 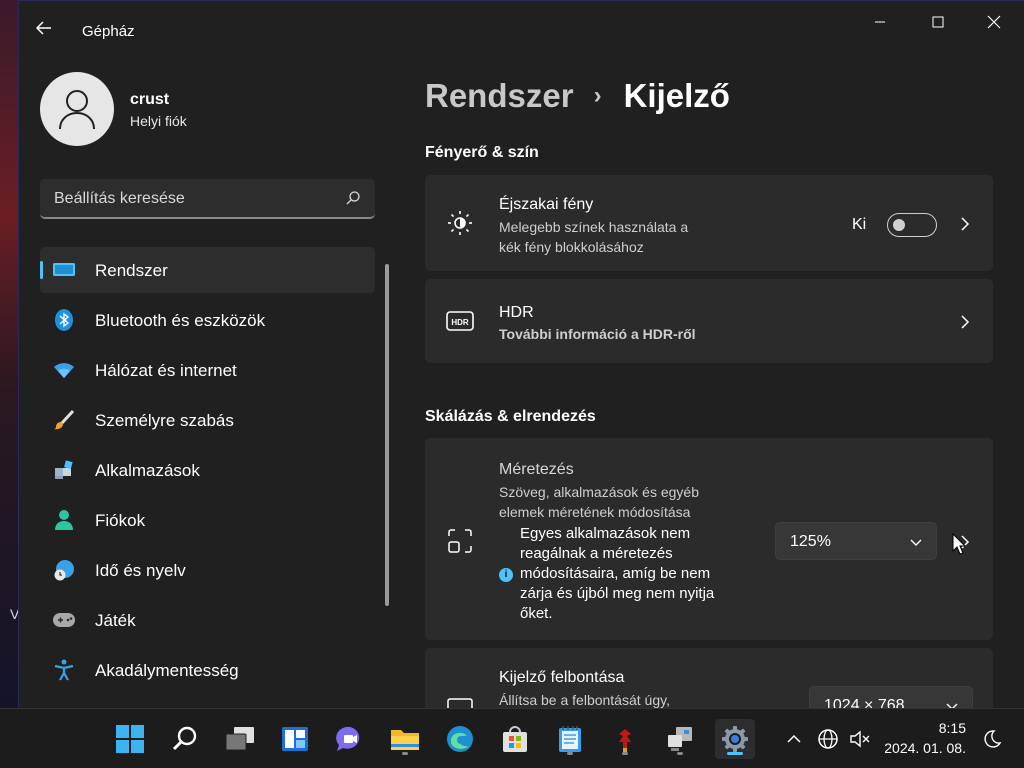 What do you see at coordinates (64, 520) in the screenshot?
I see `person-icon` at bounding box center [64, 520].